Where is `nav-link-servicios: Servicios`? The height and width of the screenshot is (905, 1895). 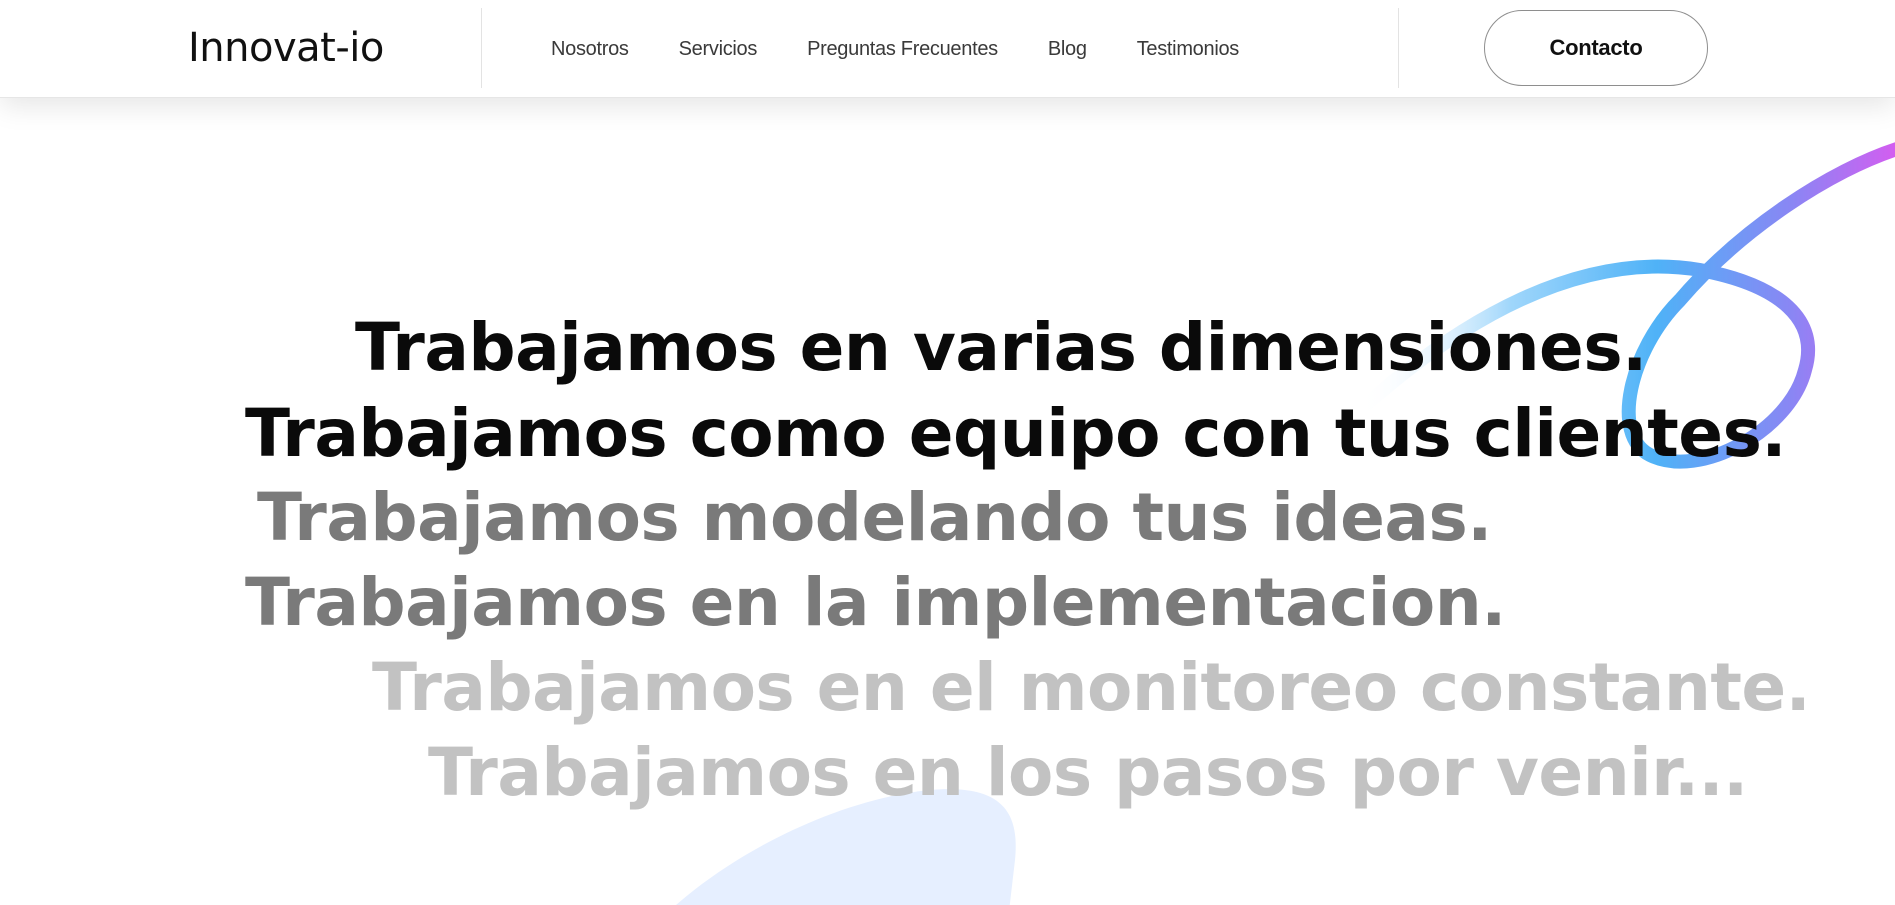
nav-link-servicios: Servicios is located at coordinates (718, 49).